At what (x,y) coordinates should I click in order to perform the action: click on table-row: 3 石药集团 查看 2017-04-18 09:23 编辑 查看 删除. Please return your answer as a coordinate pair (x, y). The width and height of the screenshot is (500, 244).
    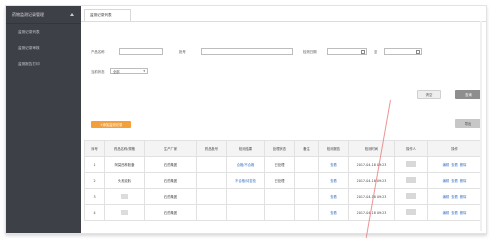
    Looking at the image, I should click on (283, 196).